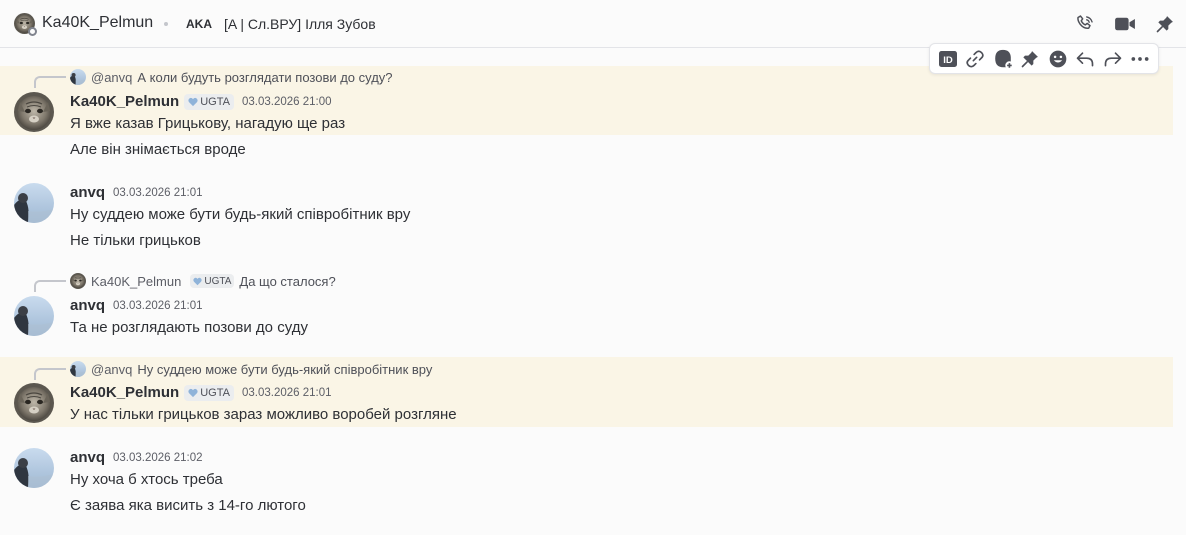 The height and width of the screenshot is (535, 1186). I want to click on copy-link-icon, so click(975, 59).